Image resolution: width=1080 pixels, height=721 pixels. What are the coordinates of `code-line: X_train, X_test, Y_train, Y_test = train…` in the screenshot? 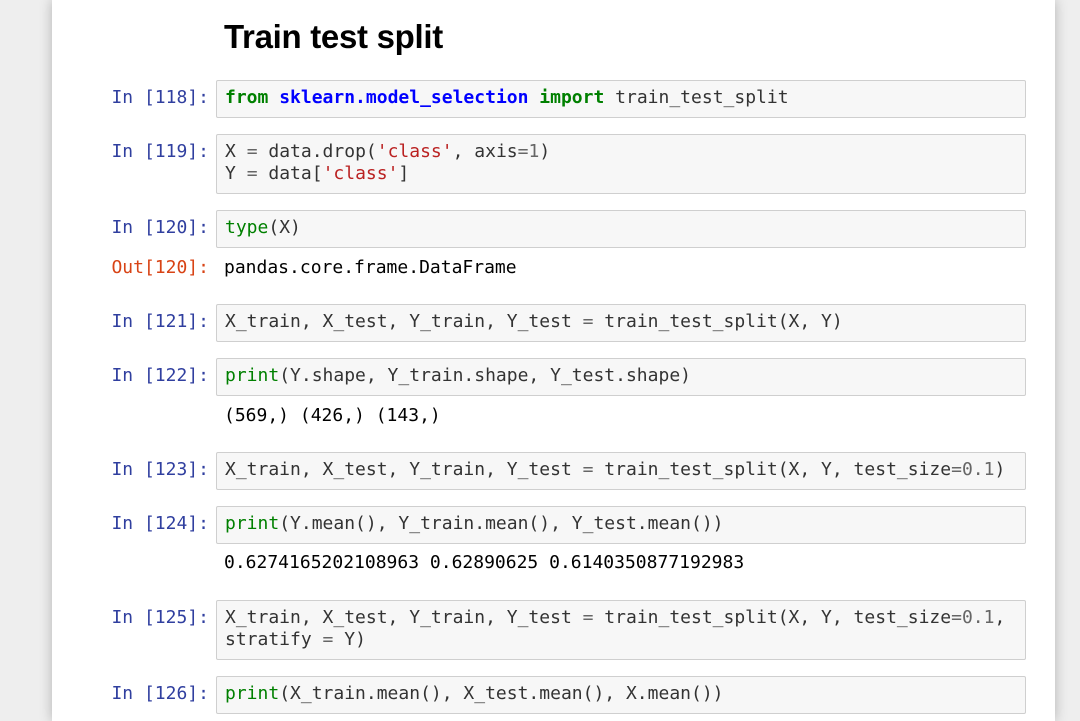 It's located at (621, 618).